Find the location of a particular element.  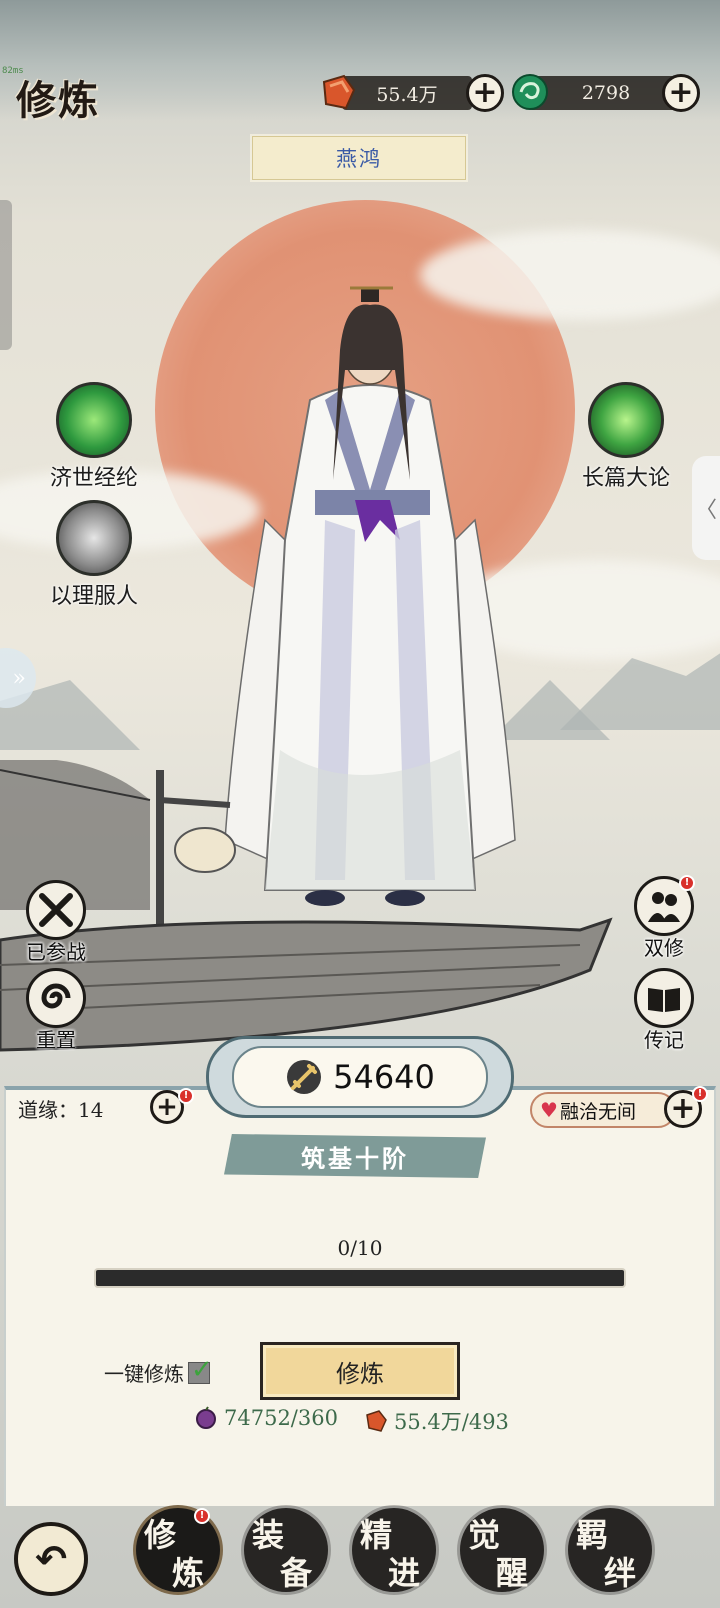

one-key-checkbox: ✓ is located at coordinates (200, 1370).